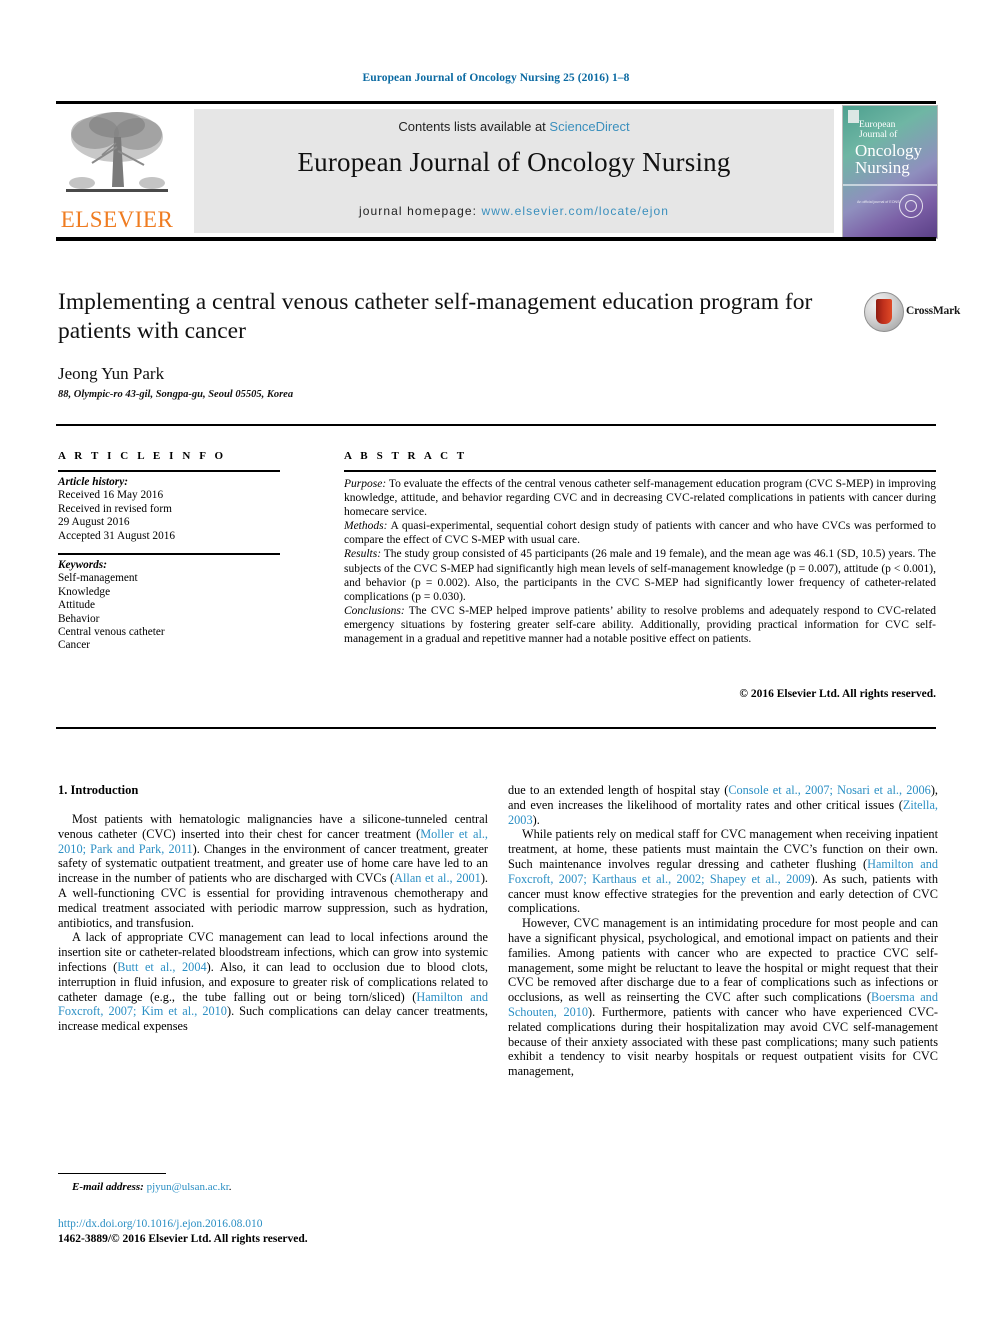 This screenshot has height=1323, width=992. Describe the element at coordinates (882, 167) in the screenshot. I see `cover-text-nursing: Nursing` at that location.